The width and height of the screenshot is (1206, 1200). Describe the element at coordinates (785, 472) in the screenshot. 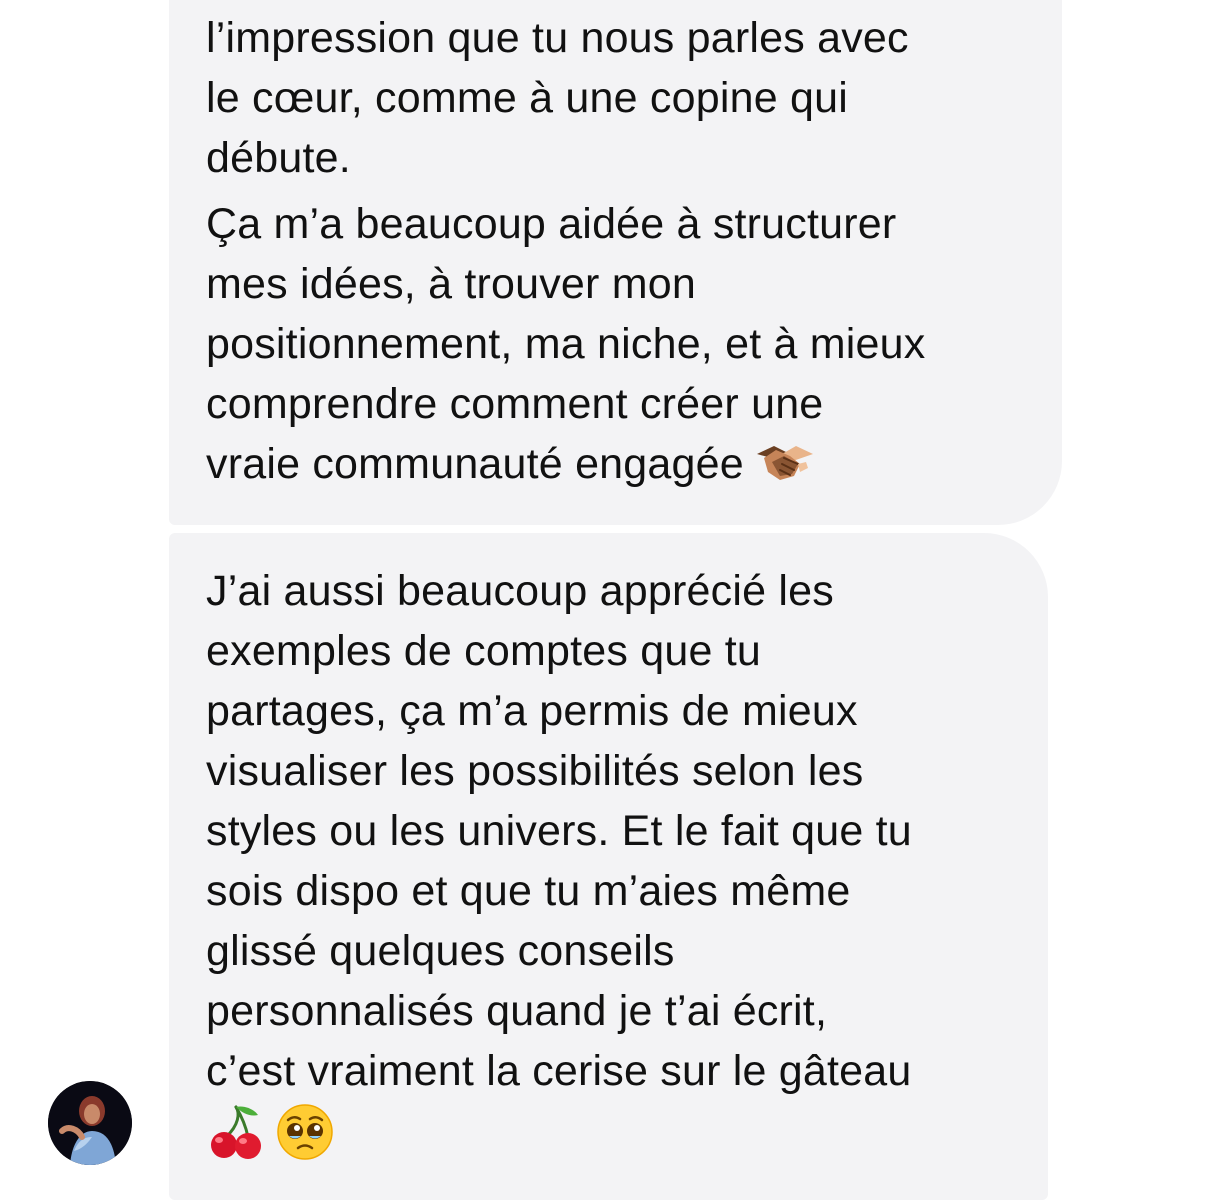

I see `handshake-icon` at that location.